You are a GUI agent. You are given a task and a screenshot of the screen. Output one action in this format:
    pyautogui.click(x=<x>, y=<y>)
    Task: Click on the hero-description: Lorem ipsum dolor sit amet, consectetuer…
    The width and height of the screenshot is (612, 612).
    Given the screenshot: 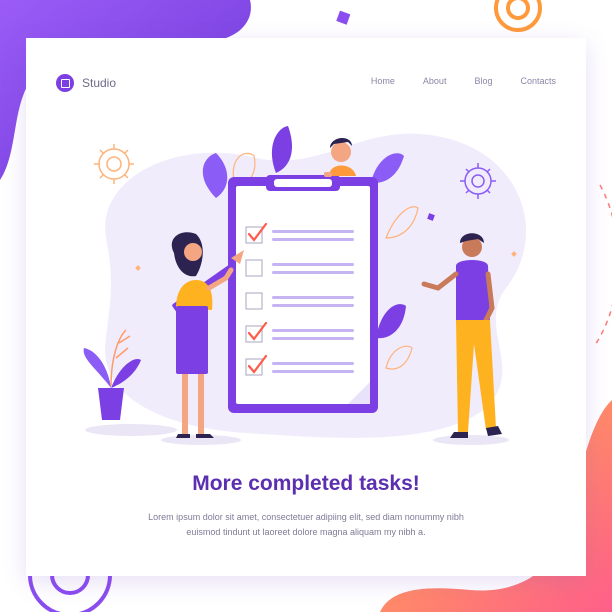 What is the action you would take?
    pyautogui.click(x=306, y=524)
    